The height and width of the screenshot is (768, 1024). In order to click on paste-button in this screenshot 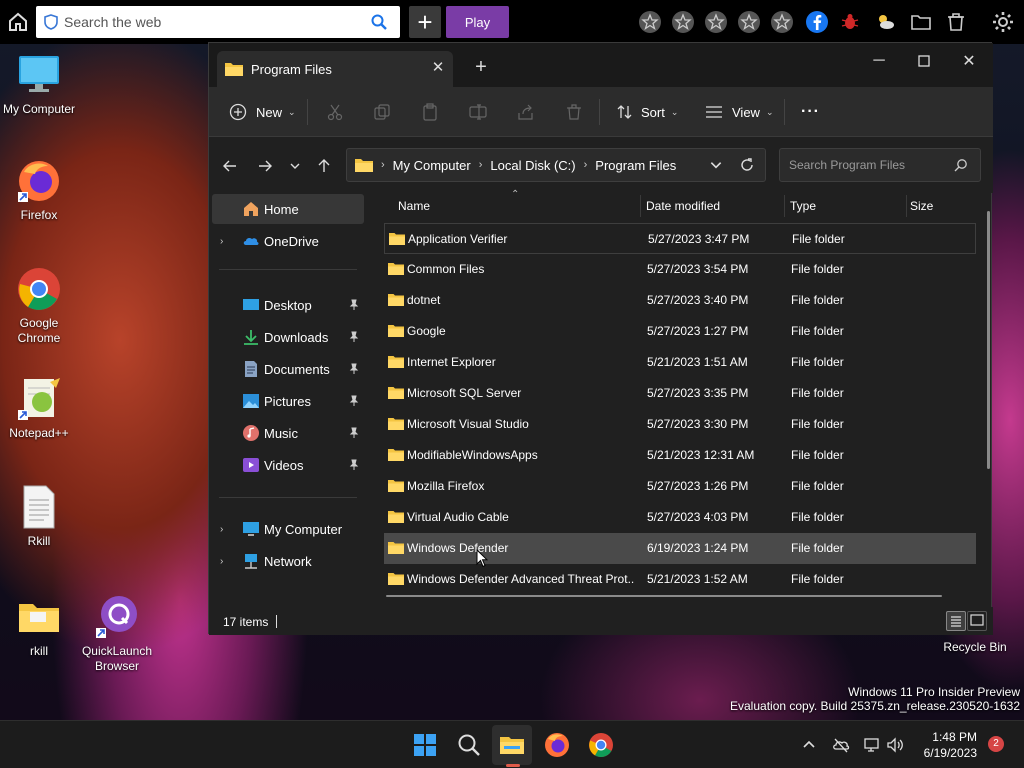, I will do `click(430, 112)`.